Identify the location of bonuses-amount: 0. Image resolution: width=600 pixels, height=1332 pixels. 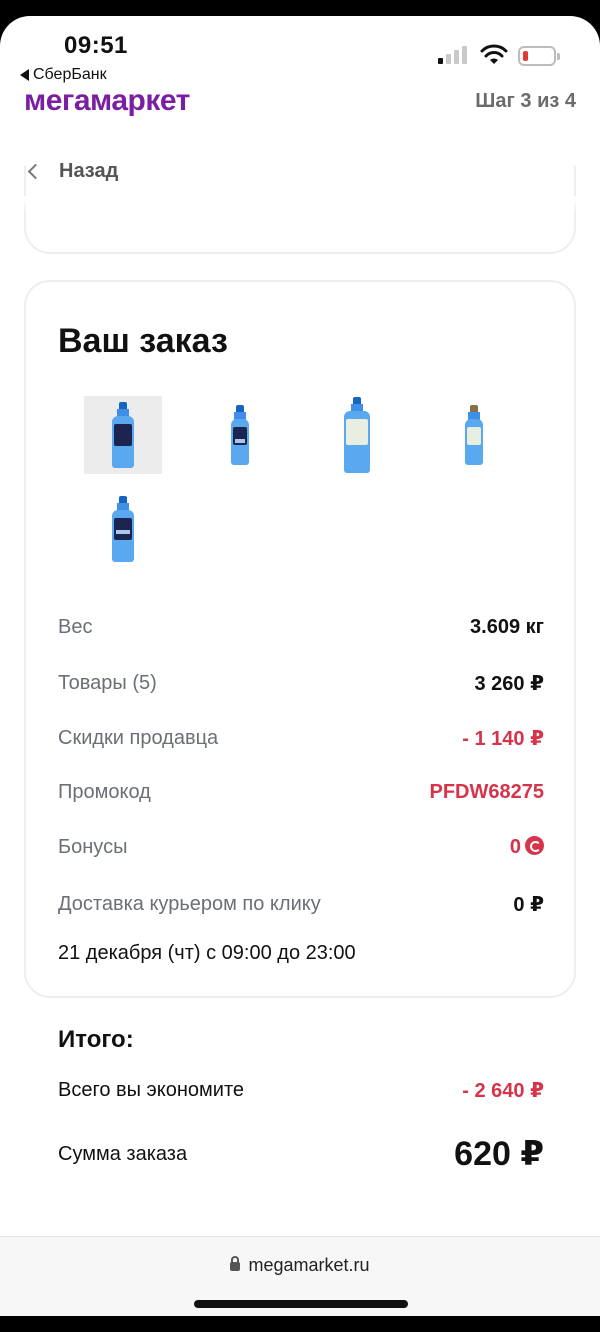
(515, 847).